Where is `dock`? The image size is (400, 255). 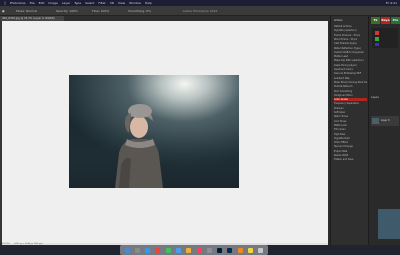 dock is located at coordinates (194, 250).